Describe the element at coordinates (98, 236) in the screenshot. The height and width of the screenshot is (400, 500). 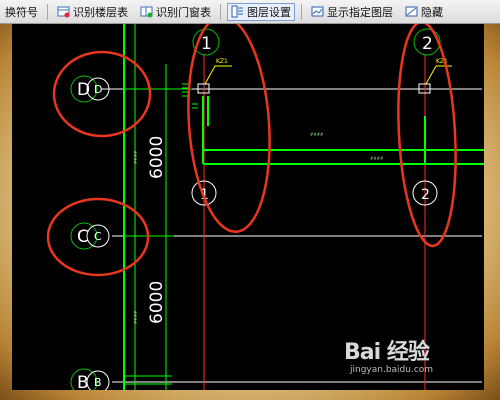
I see `row-label-c-inner: C` at that location.